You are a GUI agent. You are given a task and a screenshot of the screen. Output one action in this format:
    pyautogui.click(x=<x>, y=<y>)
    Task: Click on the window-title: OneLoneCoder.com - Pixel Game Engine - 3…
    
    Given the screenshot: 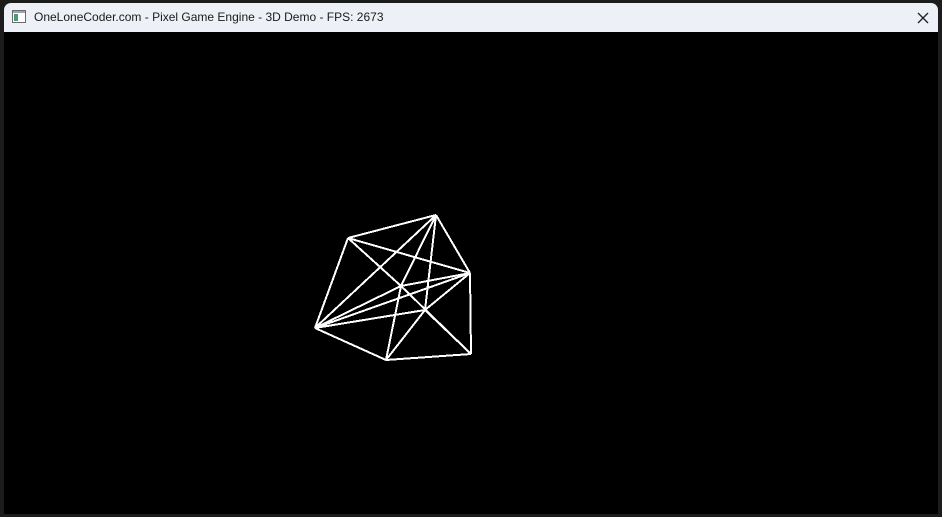 What is the action you would take?
    pyautogui.click(x=209, y=17)
    